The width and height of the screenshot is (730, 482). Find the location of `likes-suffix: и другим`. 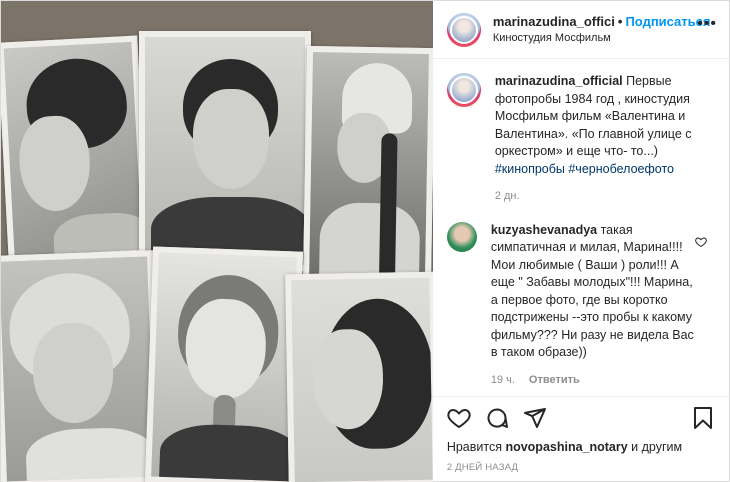

likes-suffix: и другим is located at coordinates (655, 447).